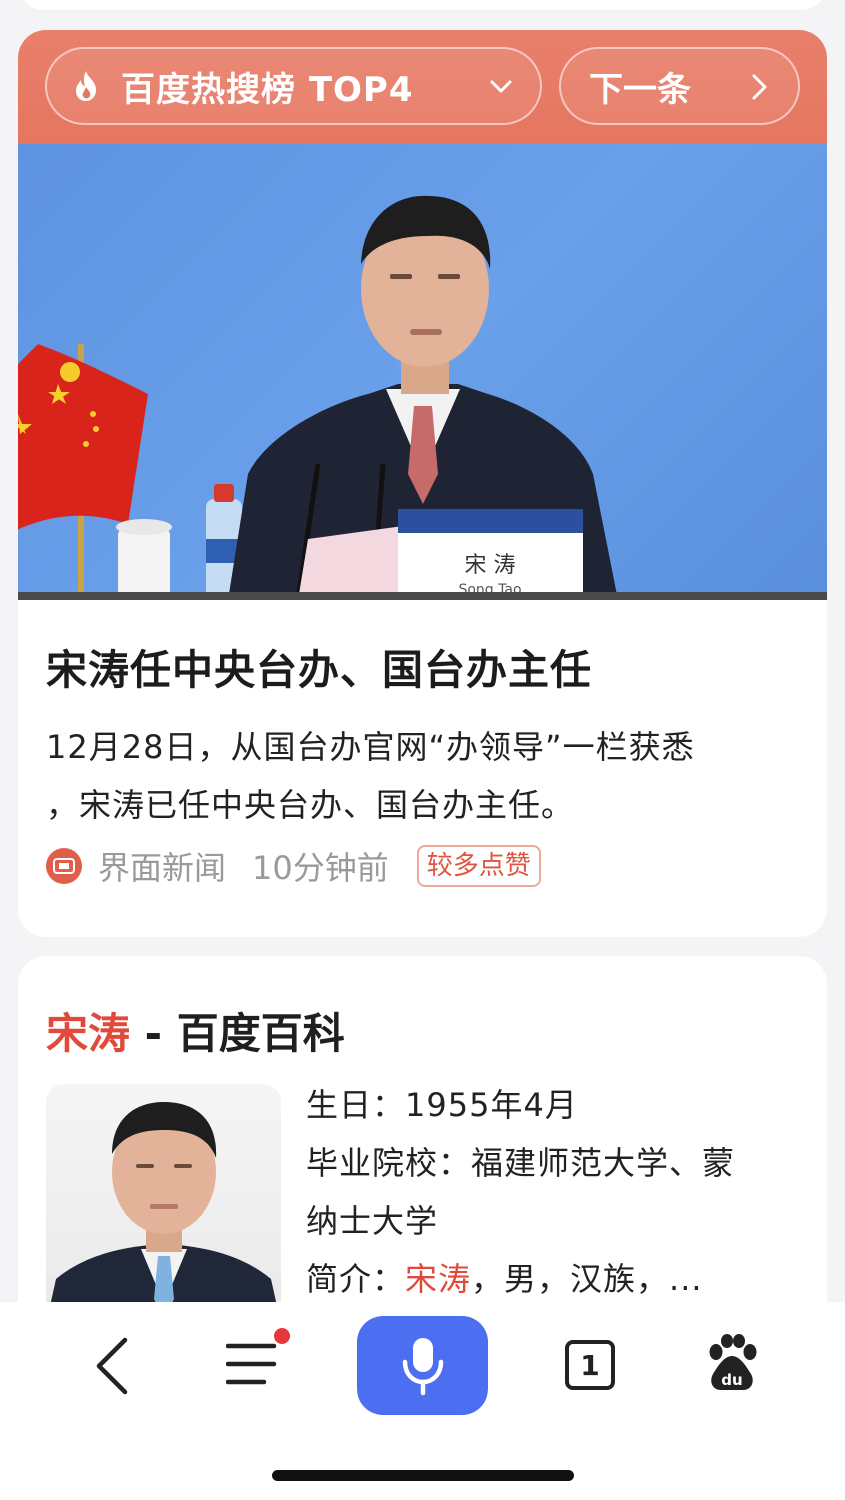 Image resolution: width=845 pixels, height=1500 pixels. I want to click on school-row: 毕业院校：福建师范大学、蒙, so click(521, 1163).